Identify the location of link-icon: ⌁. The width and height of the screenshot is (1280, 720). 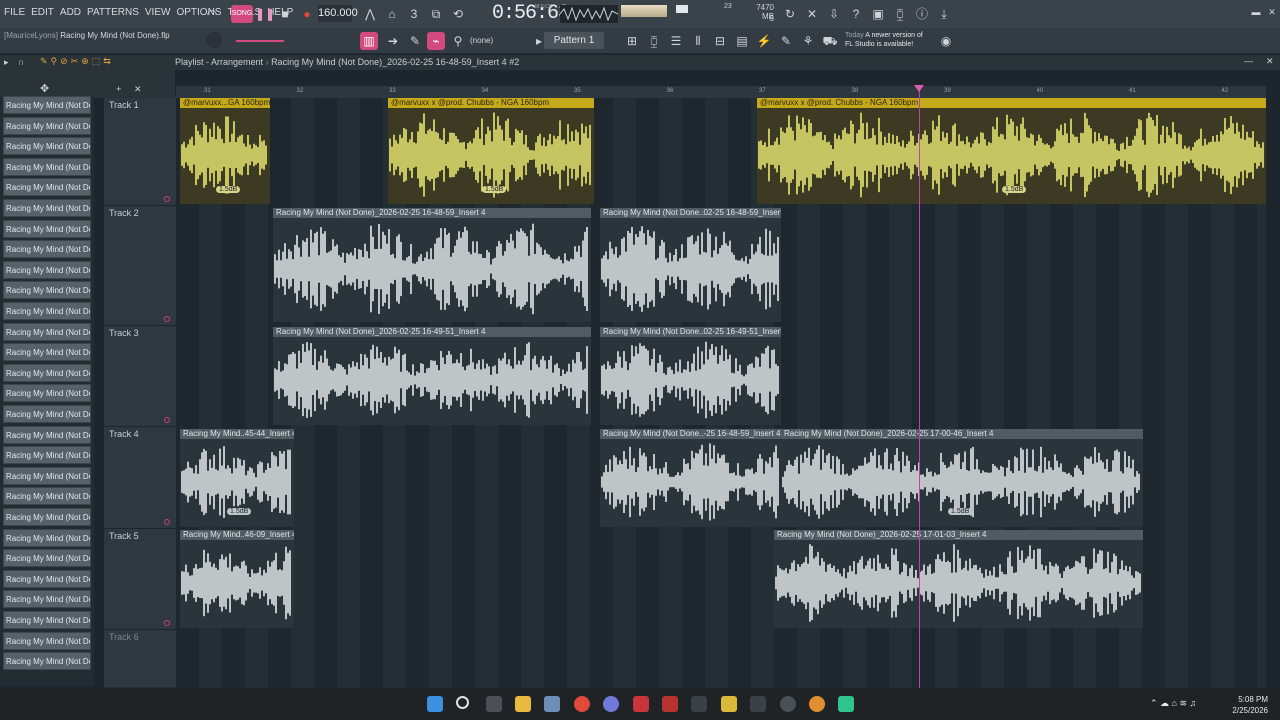
(436, 41).